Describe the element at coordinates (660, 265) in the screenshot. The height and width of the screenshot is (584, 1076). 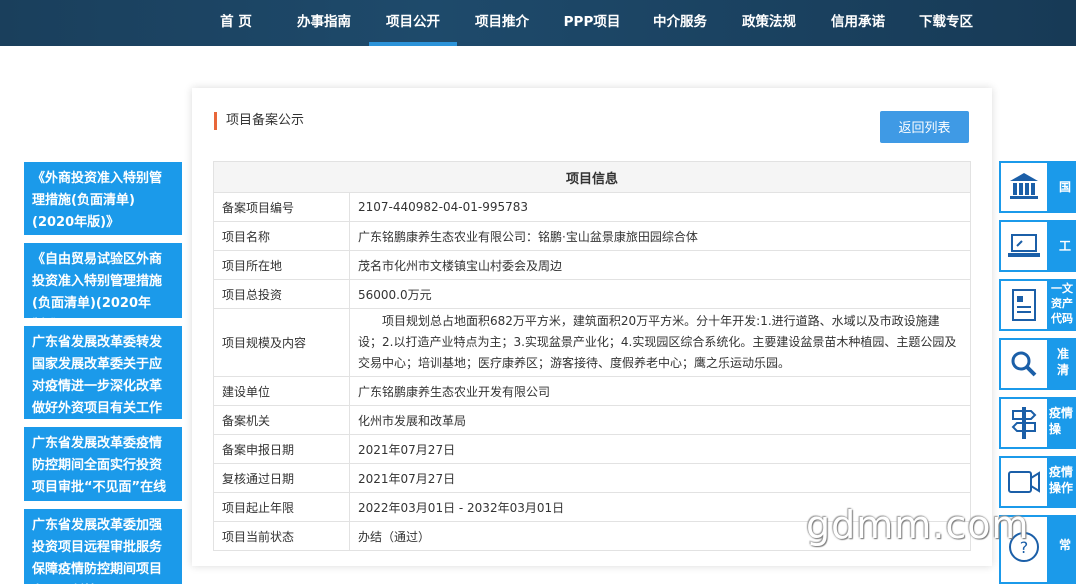
I see `row-value: 茂名市化州市文楼镇宝山村委会及周边` at that location.